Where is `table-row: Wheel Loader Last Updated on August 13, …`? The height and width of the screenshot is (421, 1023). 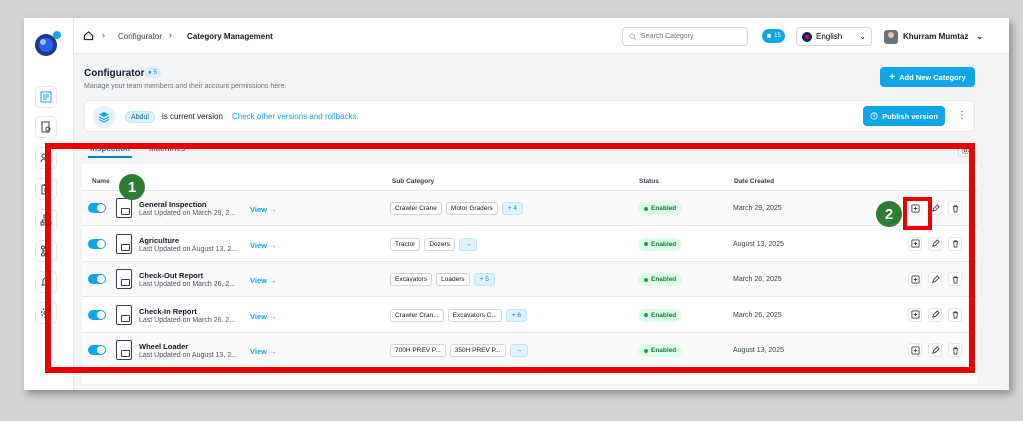
table-row: Wheel Loader Last Updated on August 13, … is located at coordinates (529, 350).